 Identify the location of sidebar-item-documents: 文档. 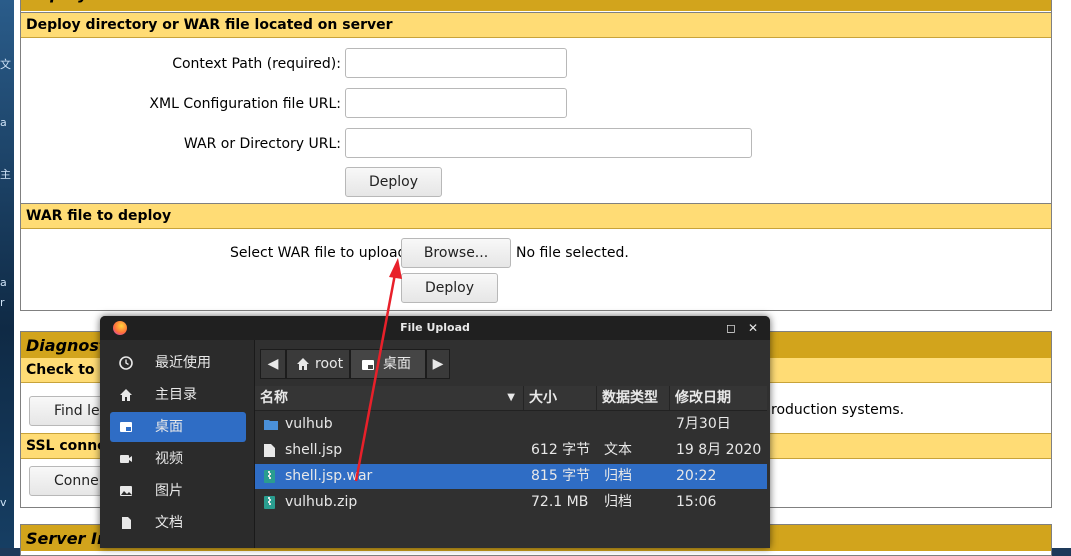
(178, 523).